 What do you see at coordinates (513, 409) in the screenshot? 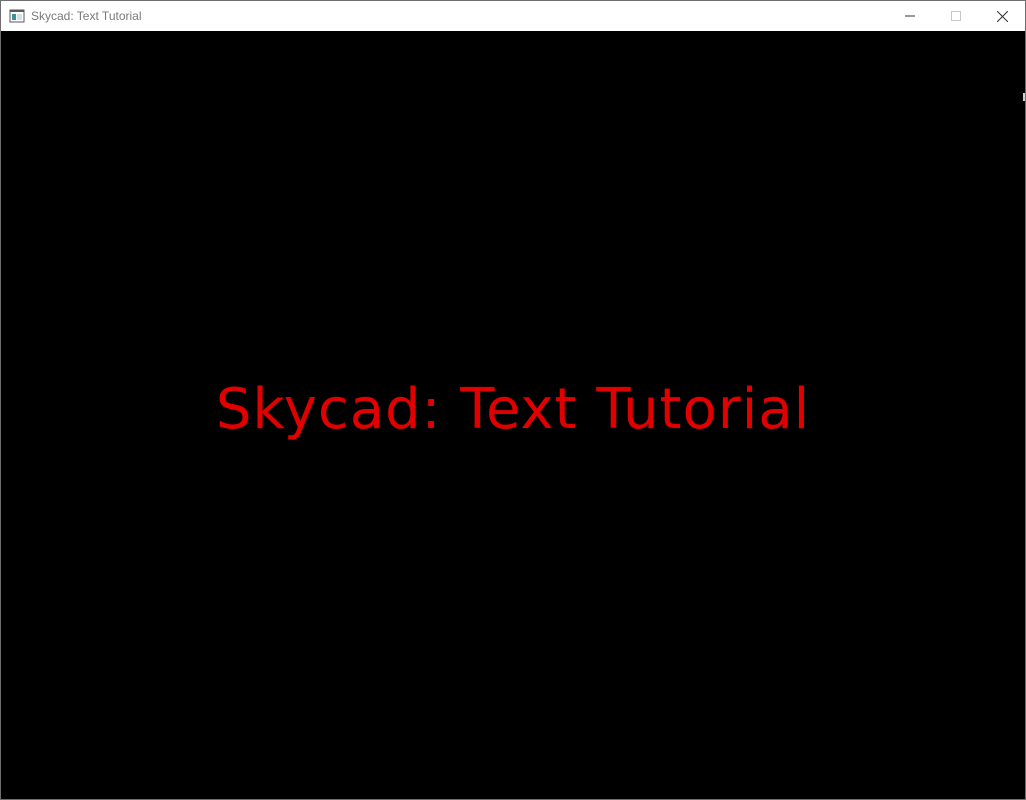
I see `headline-text: Skycad: Text Tutorial` at bounding box center [513, 409].